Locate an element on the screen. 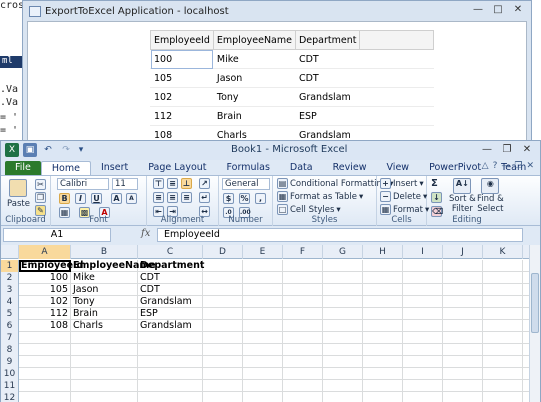 The height and width of the screenshot is (402, 541). grid-row: 102 Tony Grandslam is located at coordinates (292, 97).